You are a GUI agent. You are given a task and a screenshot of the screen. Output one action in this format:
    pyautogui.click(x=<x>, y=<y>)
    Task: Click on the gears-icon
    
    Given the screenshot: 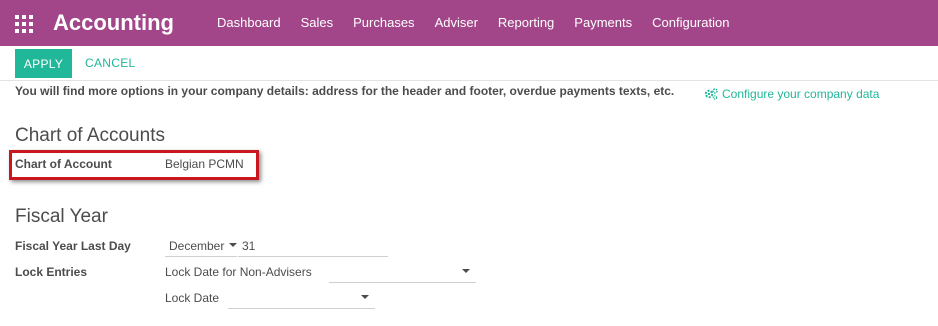 What is the action you would take?
    pyautogui.click(x=711, y=94)
    